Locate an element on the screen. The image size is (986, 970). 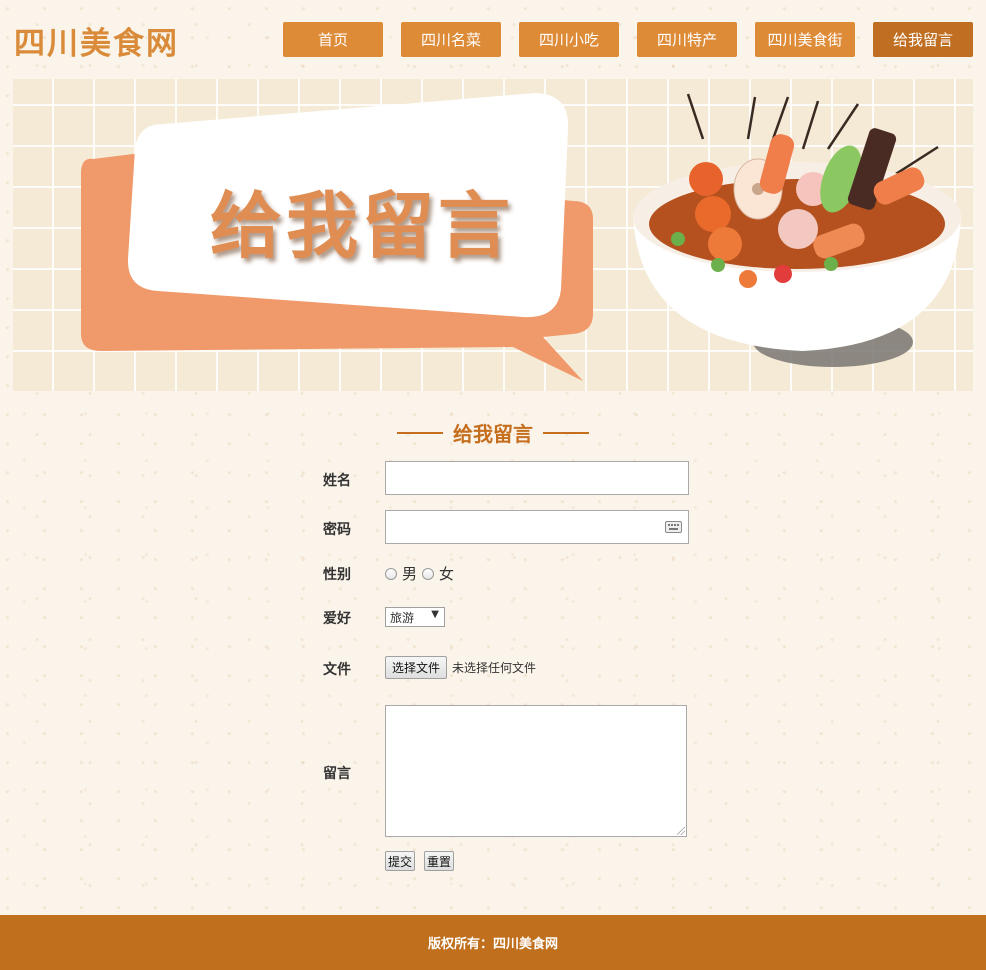
nav-item-home: 首页 is located at coordinates (333, 39).